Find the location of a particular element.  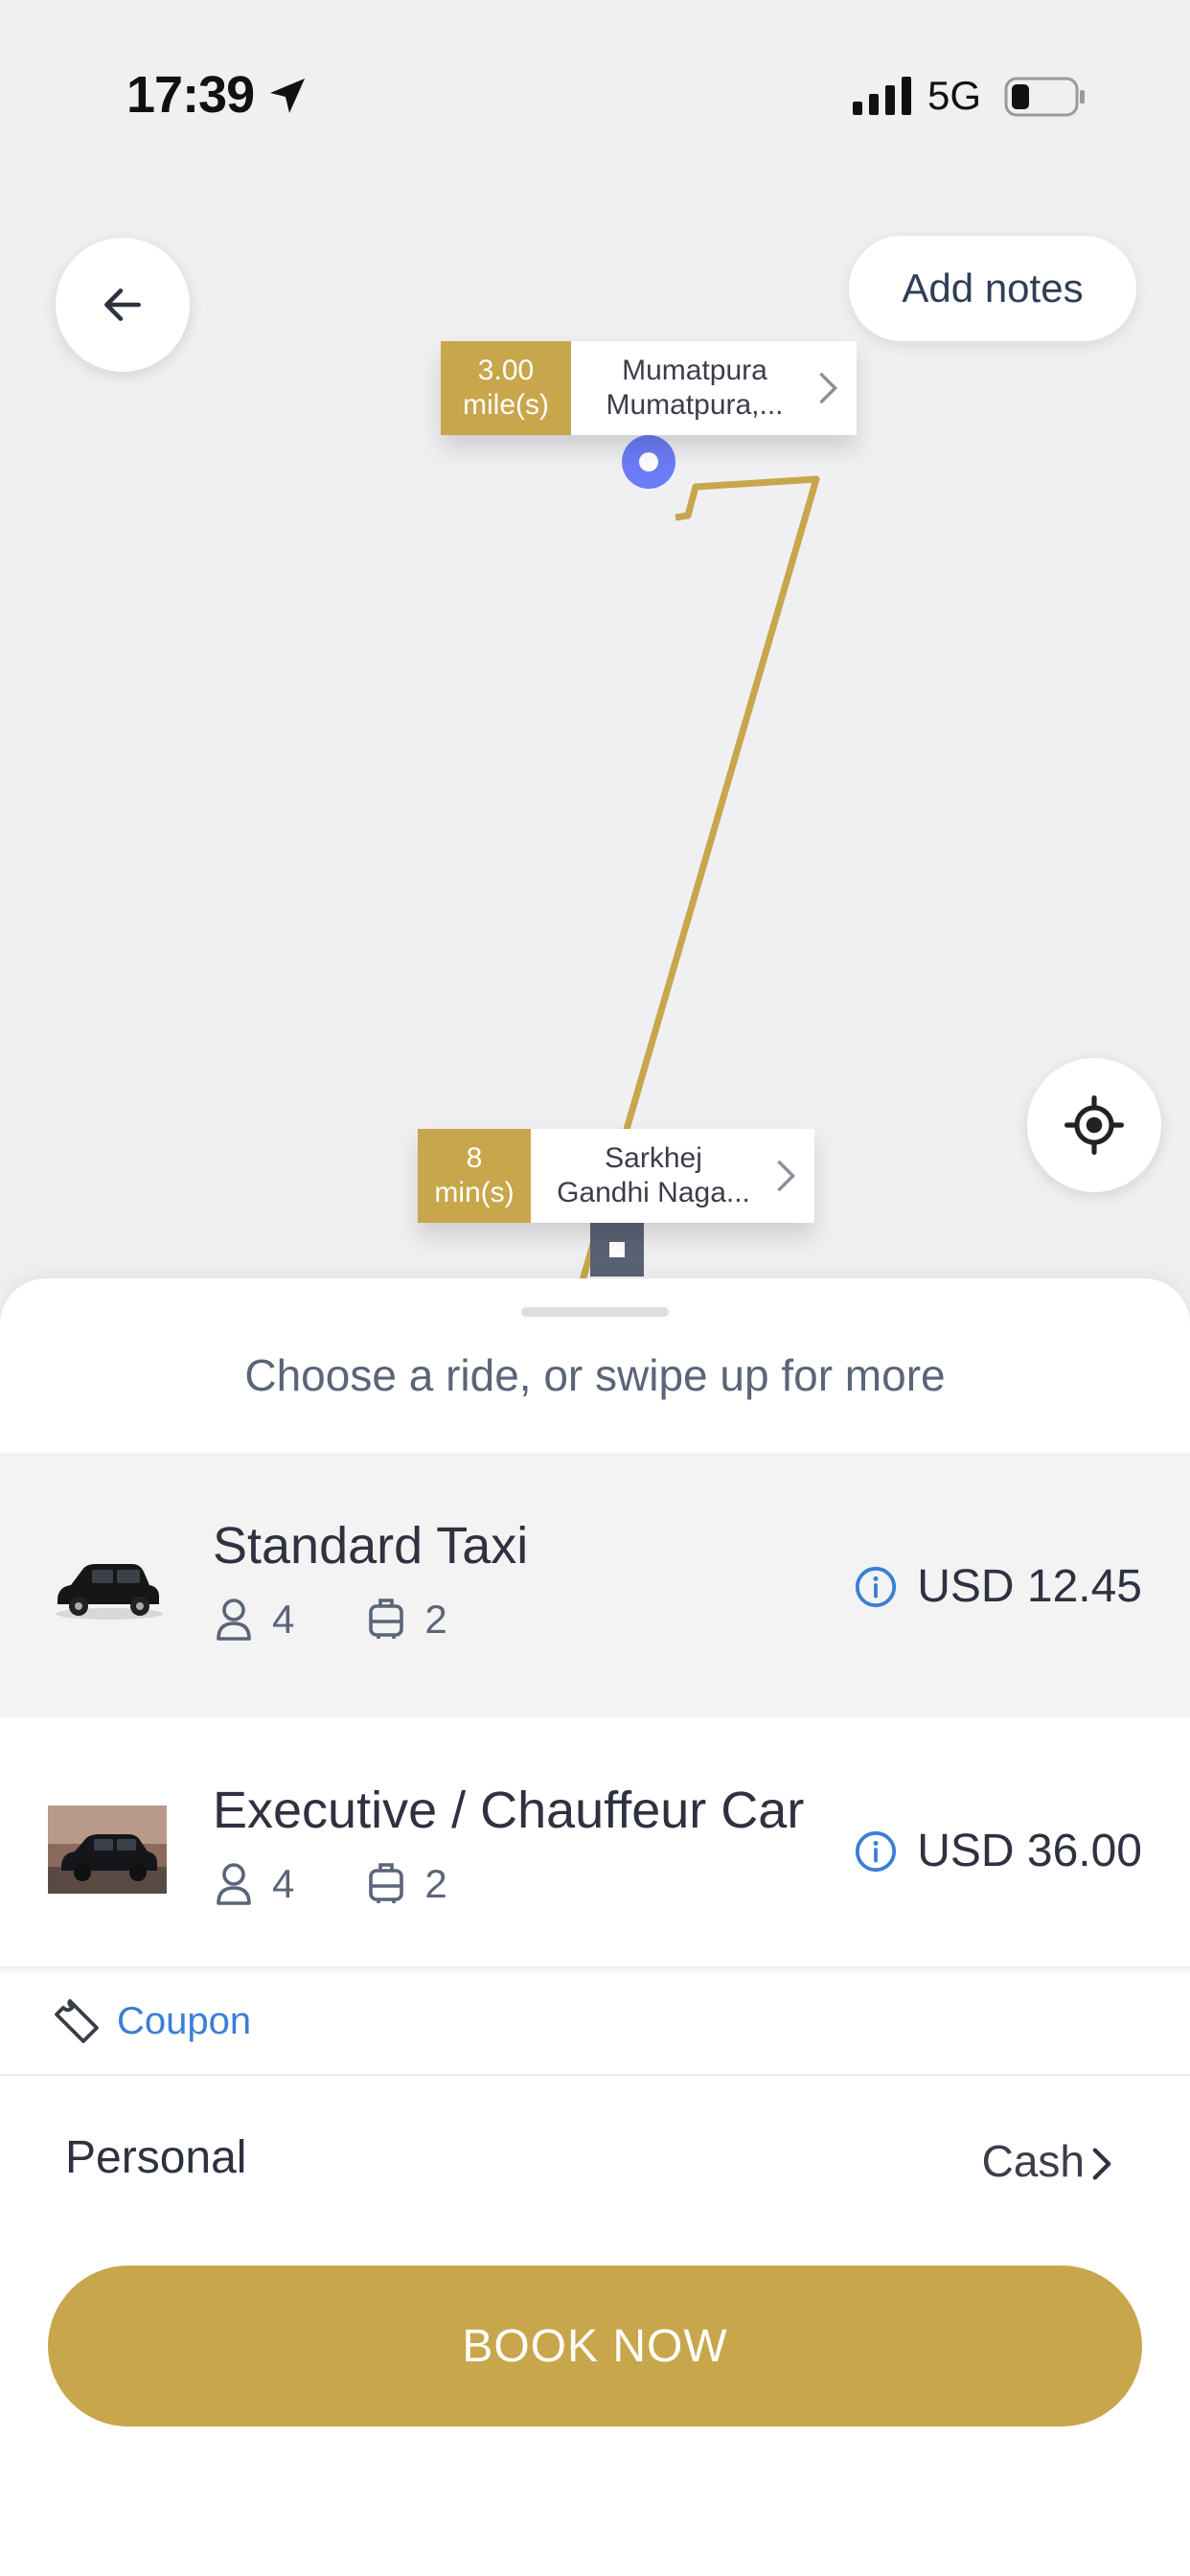

dropoff-eta-value: 8 is located at coordinates (475, 1158).